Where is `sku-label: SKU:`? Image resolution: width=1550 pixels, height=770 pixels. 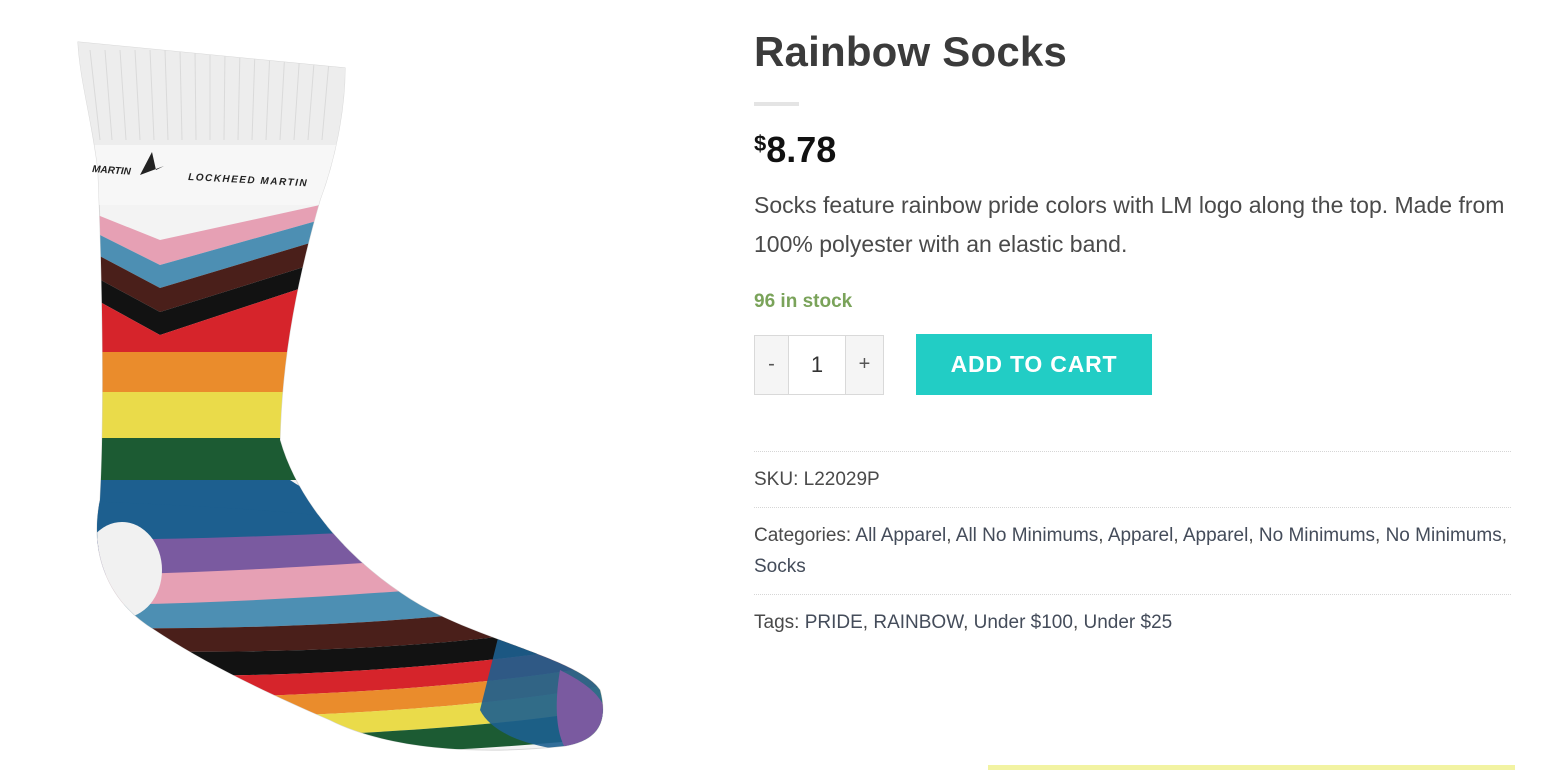
sku-label: SKU: is located at coordinates (776, 479).